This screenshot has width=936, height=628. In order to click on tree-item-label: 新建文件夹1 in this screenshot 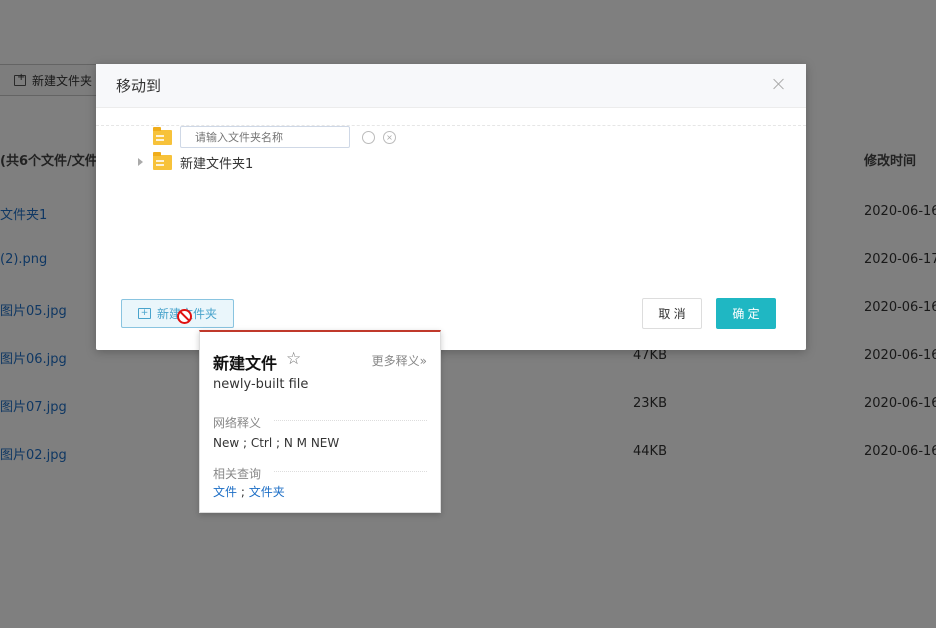, I will do `click(217, 164)`.